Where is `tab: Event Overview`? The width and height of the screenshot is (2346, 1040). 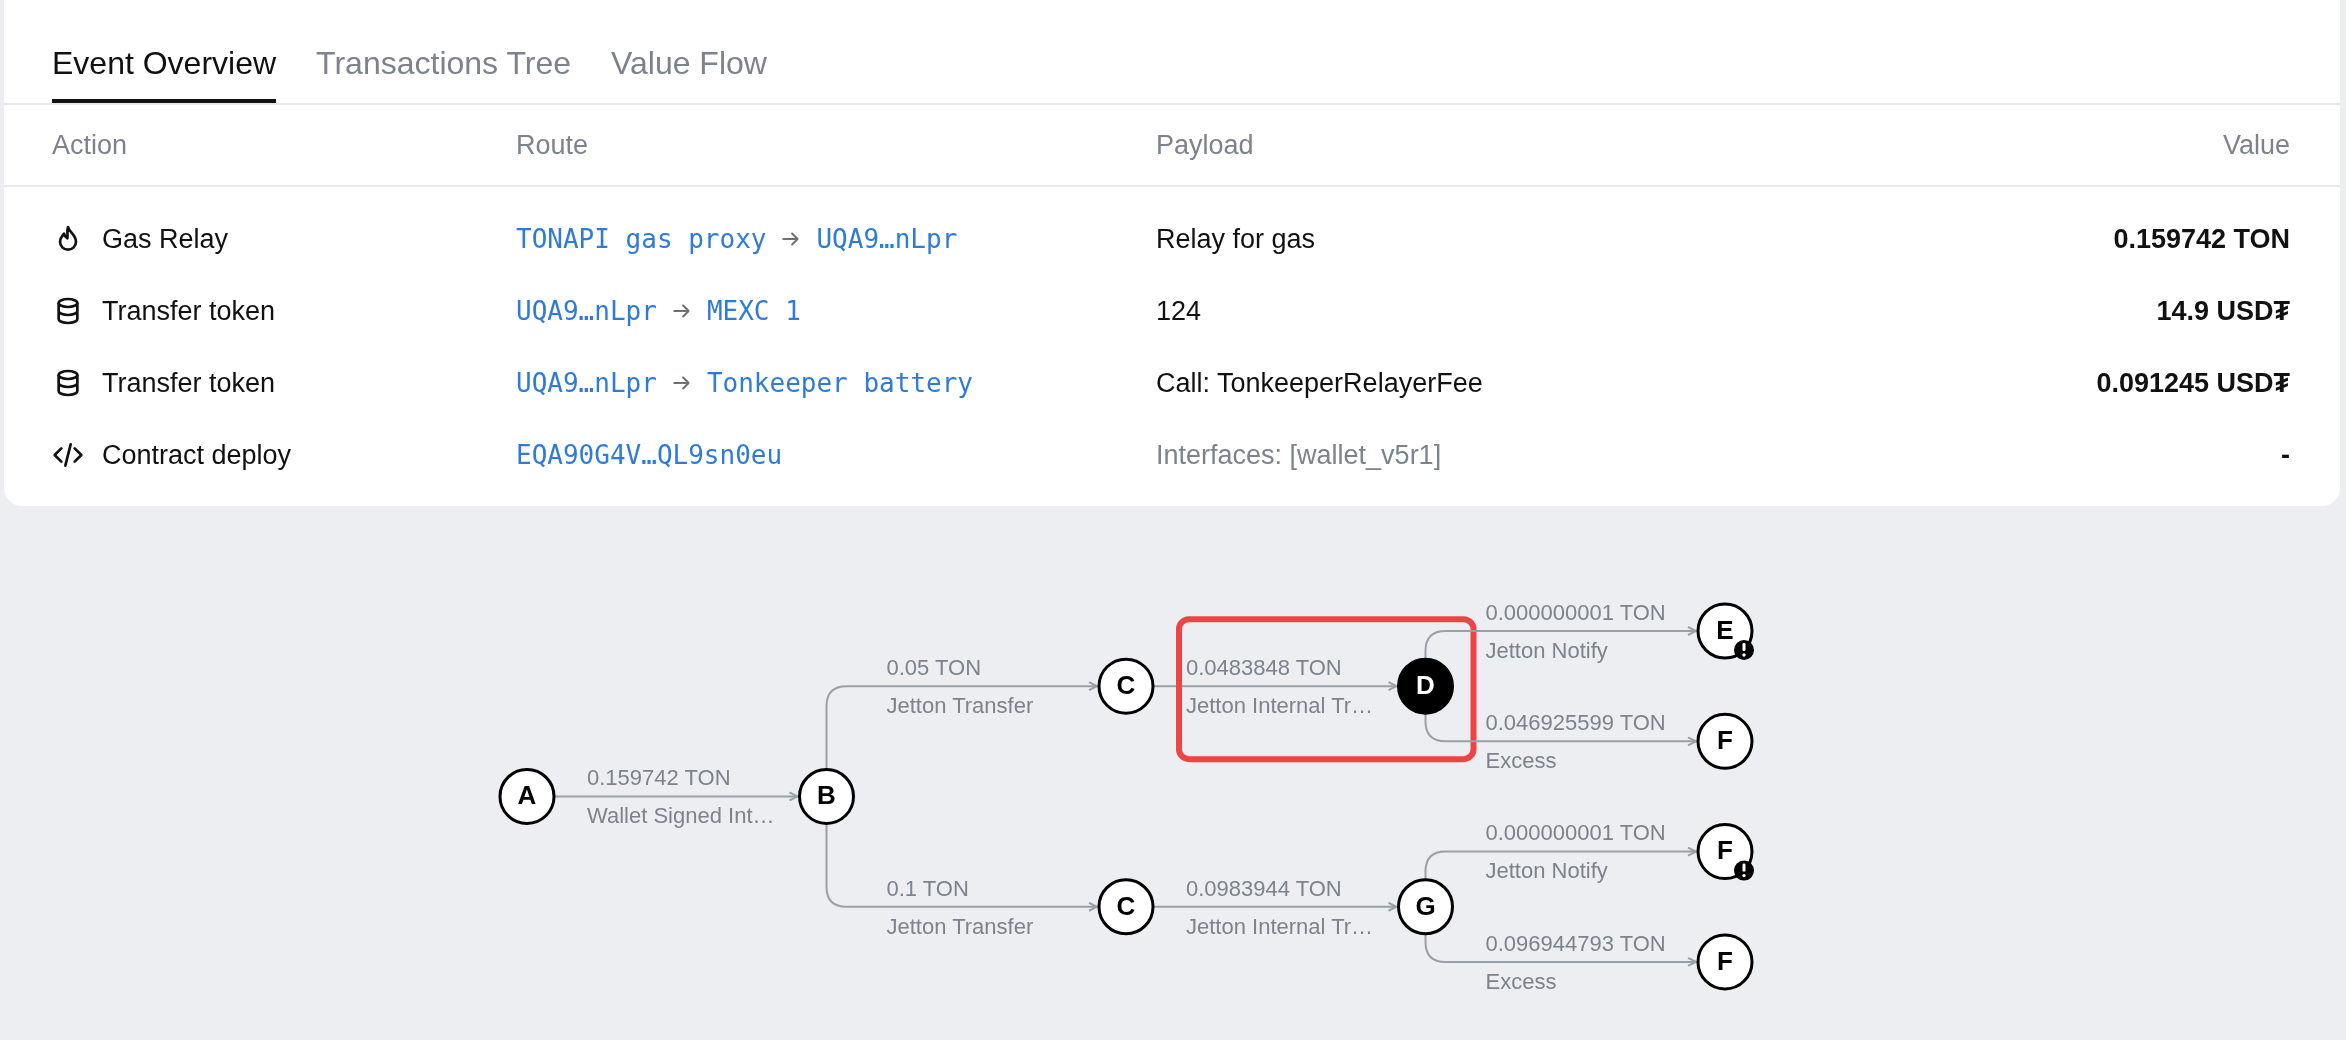 tab: Event Overview is located at coordinates (164, 51).